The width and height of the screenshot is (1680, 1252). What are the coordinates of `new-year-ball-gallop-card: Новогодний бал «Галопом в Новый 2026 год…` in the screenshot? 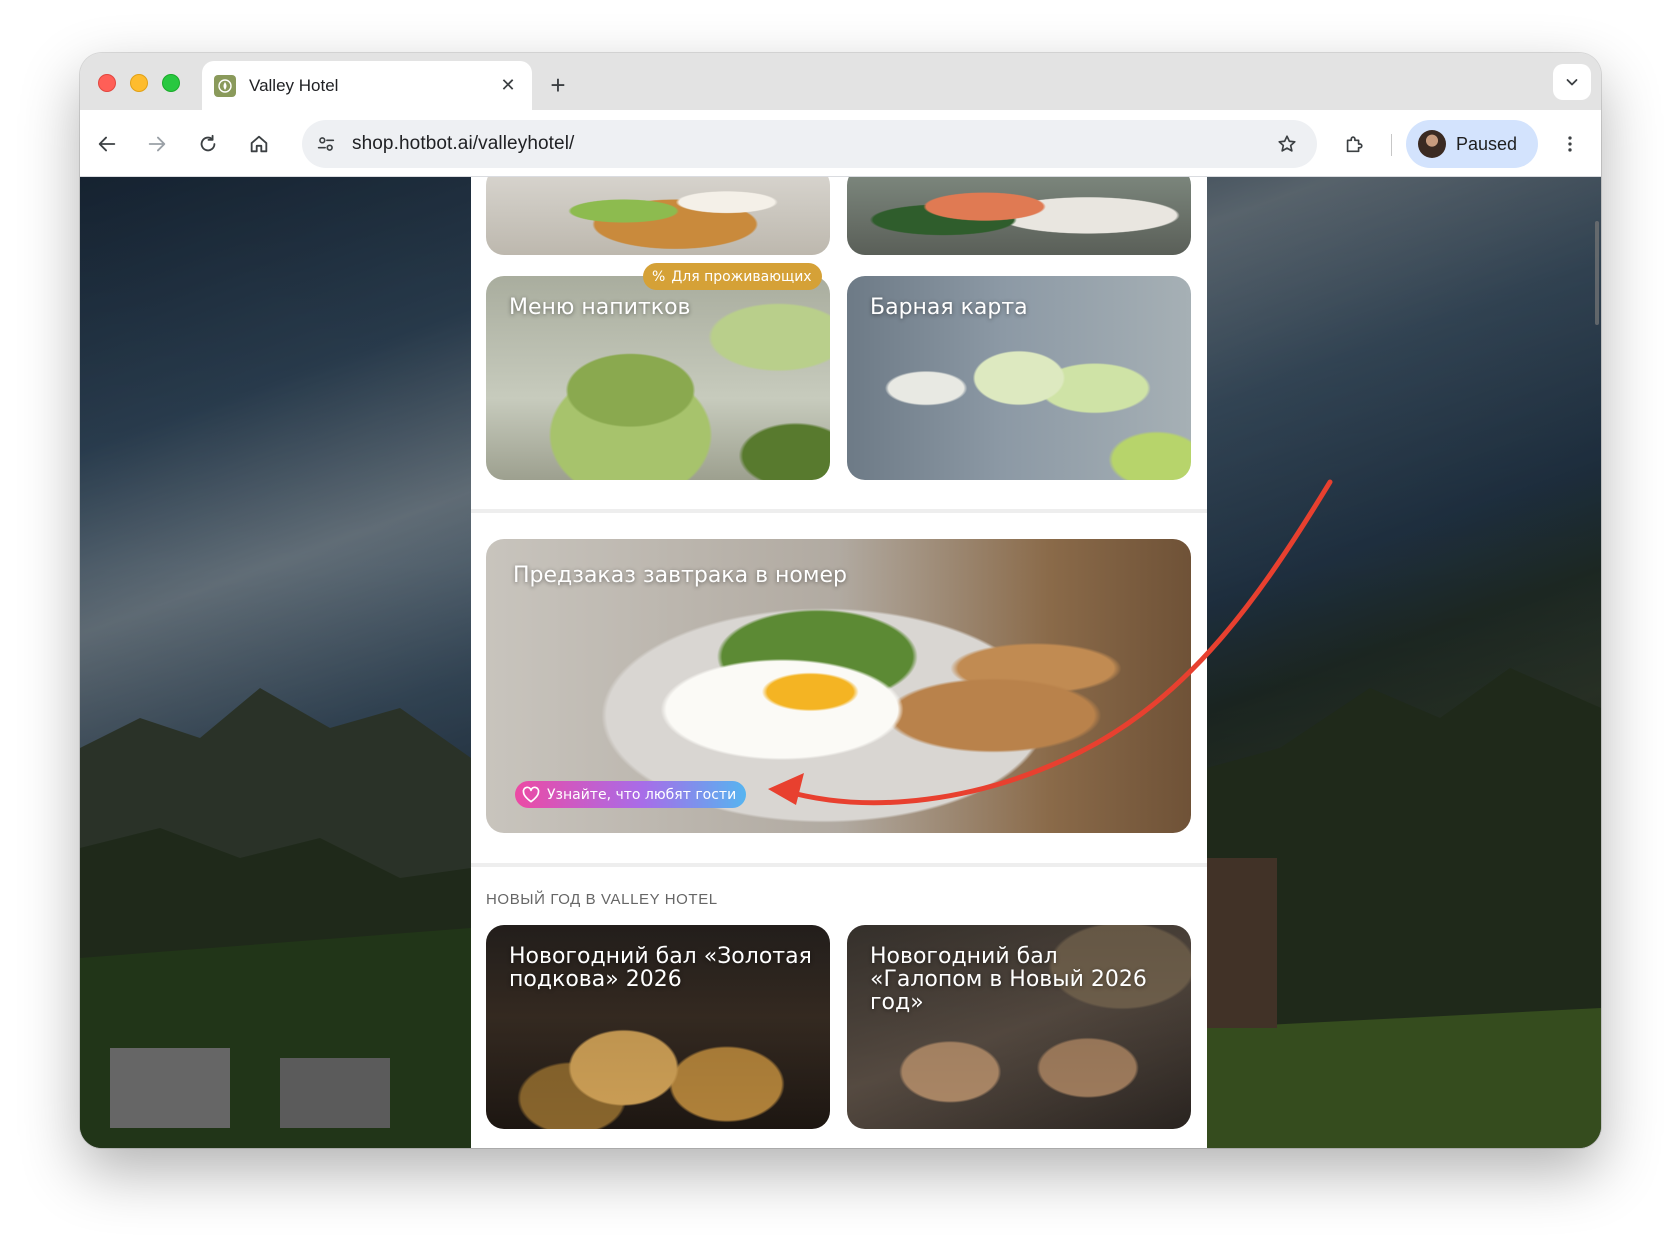 It's located at (1019, 1027).